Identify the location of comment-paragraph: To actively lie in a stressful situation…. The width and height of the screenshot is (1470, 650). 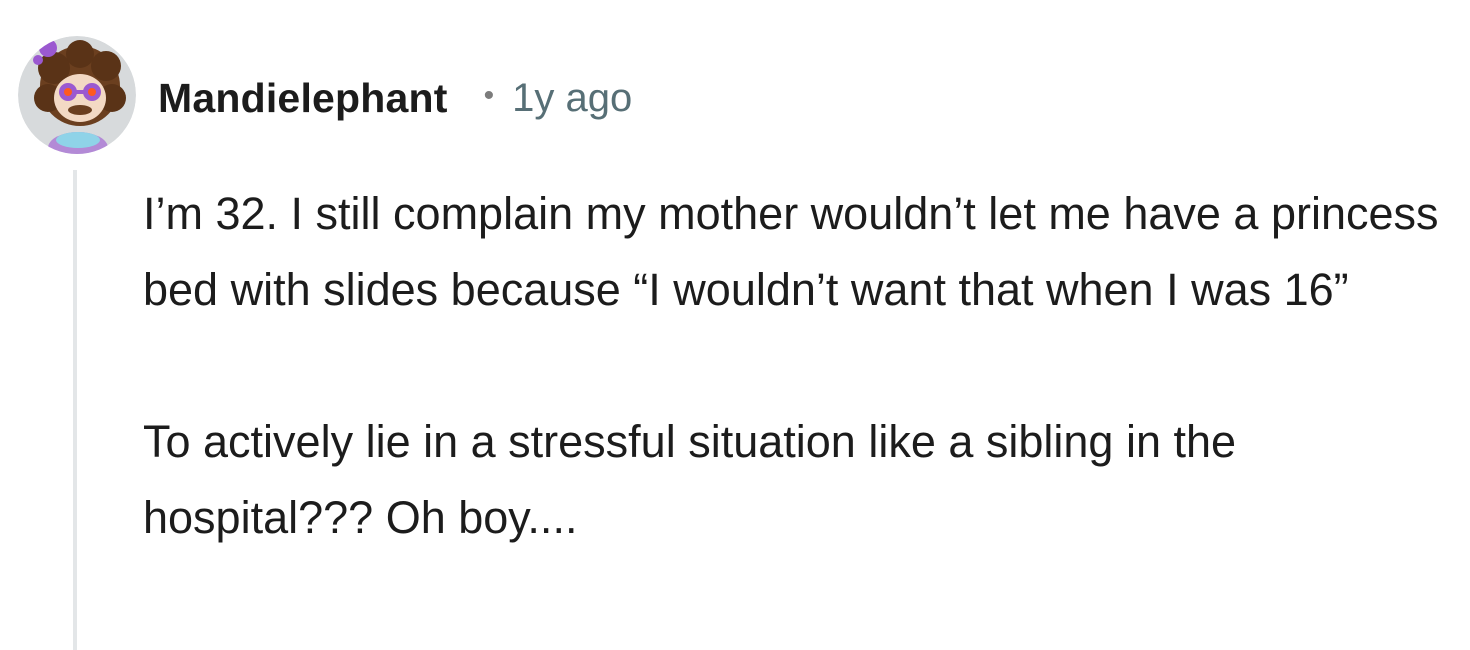
(690, 479).